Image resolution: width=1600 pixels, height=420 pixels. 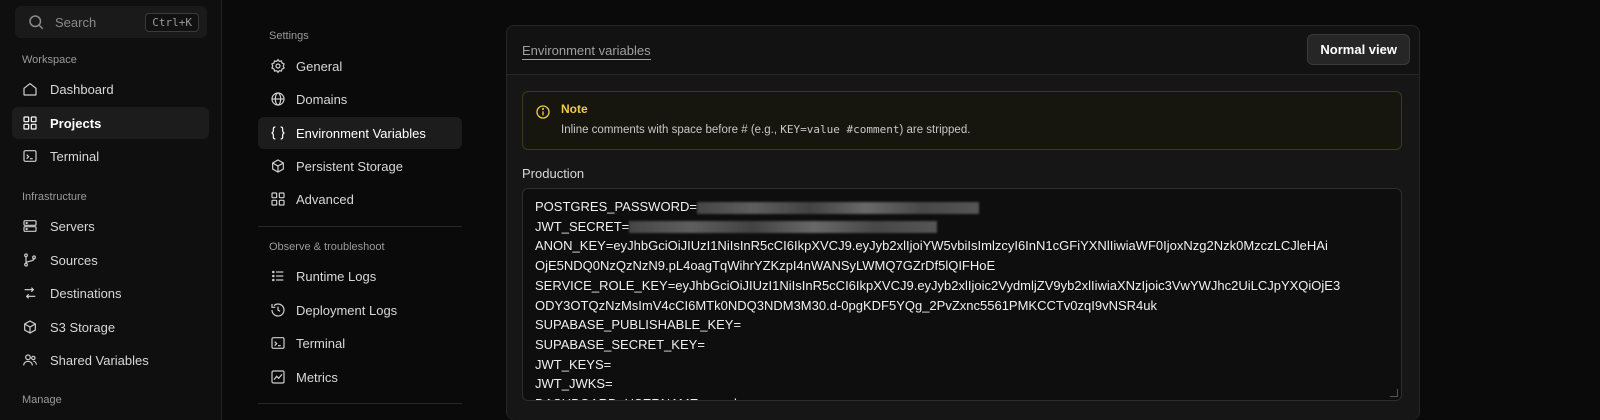 What do you see at coordinates (573, 364) in the screenshot?
I see `env-line-text: JWT_KEYS=` at bounding box center [573, 364].